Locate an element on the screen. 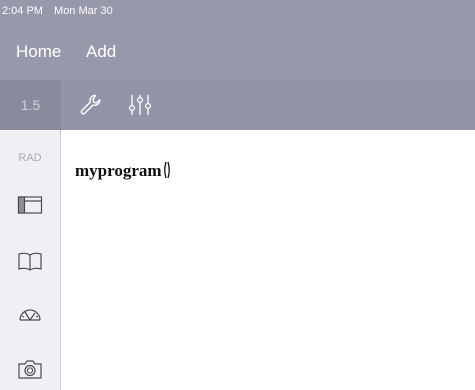 The image size is (475, 390). command-line: myprogram is located at coordinates (123, 171).